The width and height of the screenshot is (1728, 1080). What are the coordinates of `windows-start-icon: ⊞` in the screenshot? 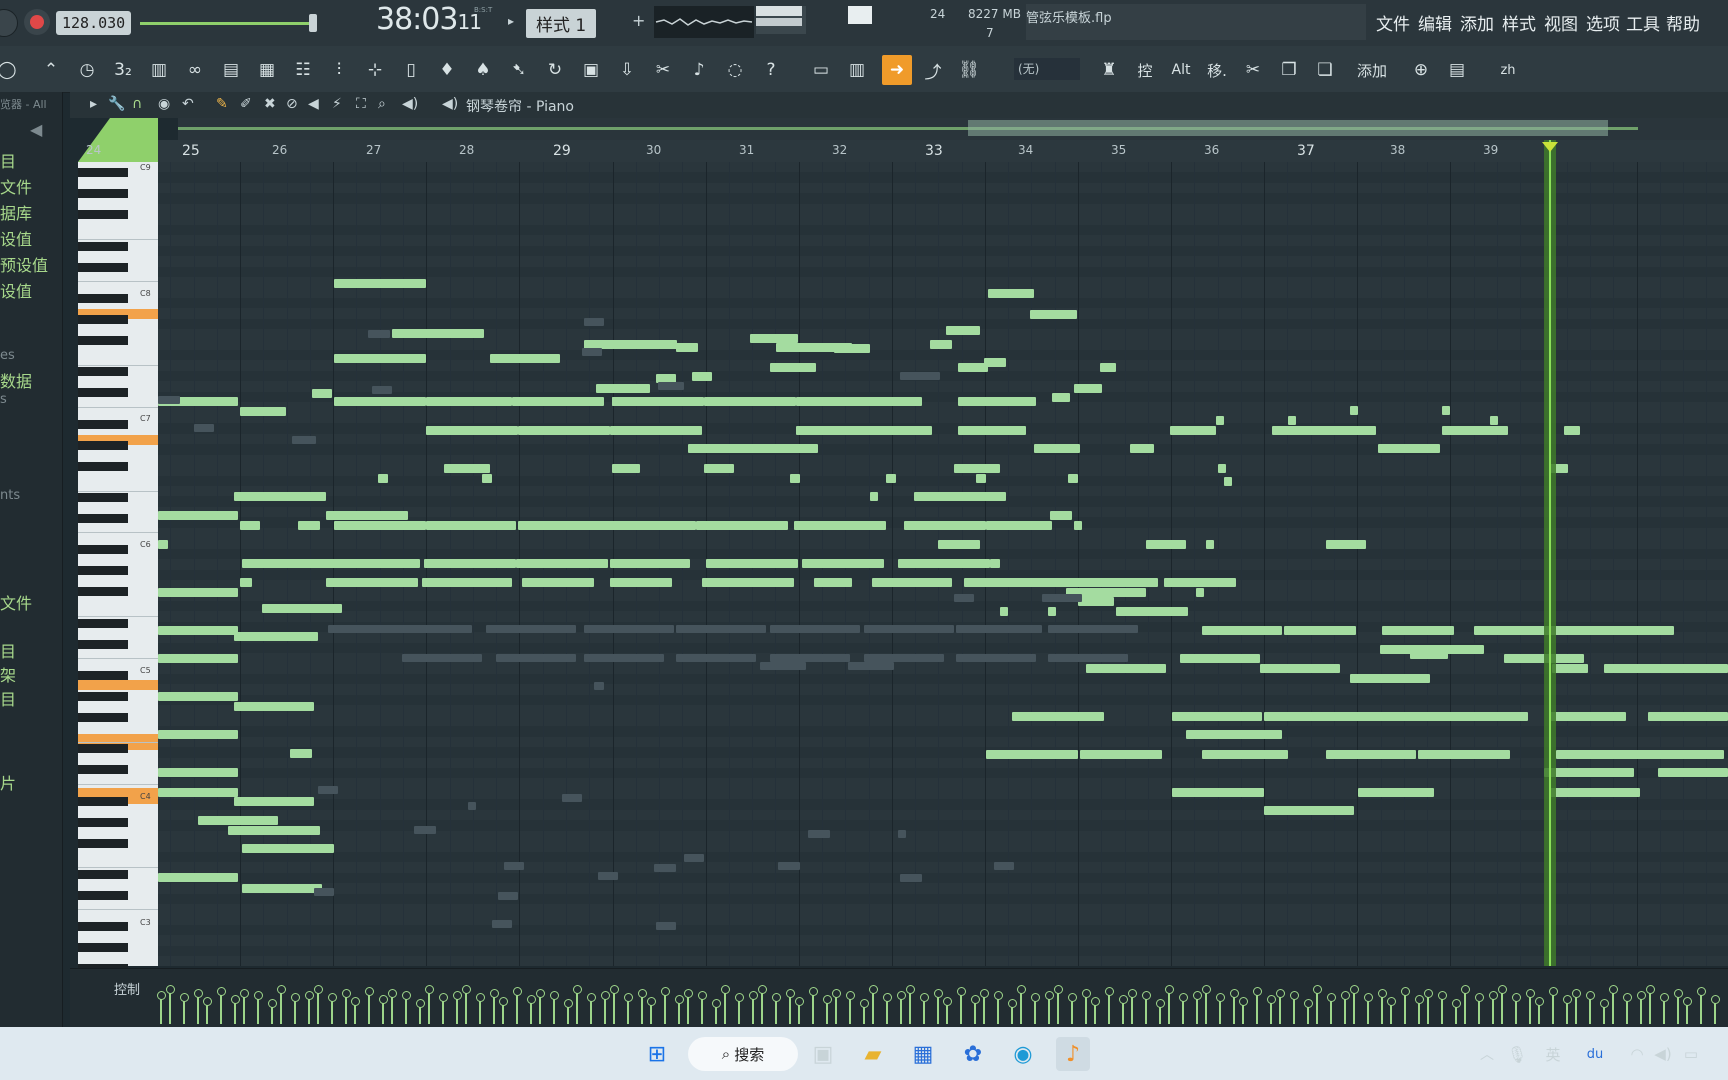 It's located at (657, 1054).